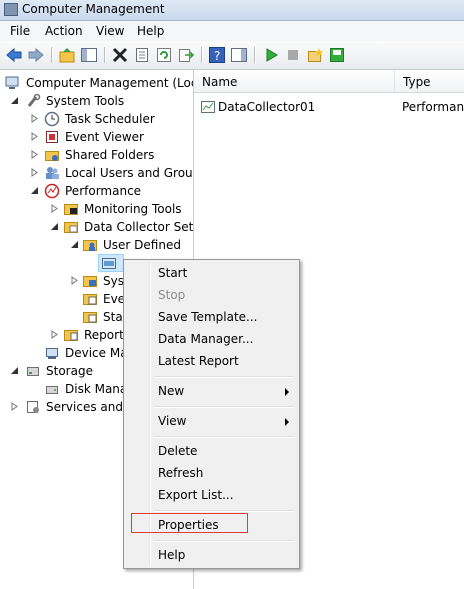 The height and width of the screenshot is (589, 464). What do you see at coordinates (71, 209) in the screenshot?
I see `folder-monitor-icon` at bounding box center [71, 209].